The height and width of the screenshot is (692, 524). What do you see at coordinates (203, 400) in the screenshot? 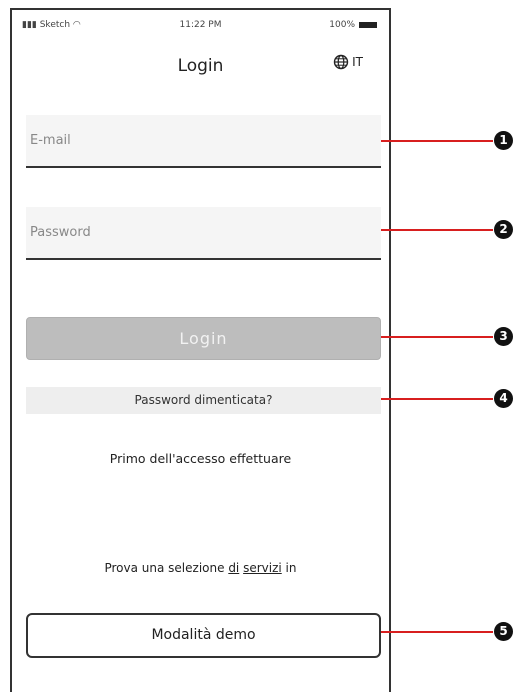
I see `forgot-password-button: Password dimenticata?` at bounding box center [203, 400].